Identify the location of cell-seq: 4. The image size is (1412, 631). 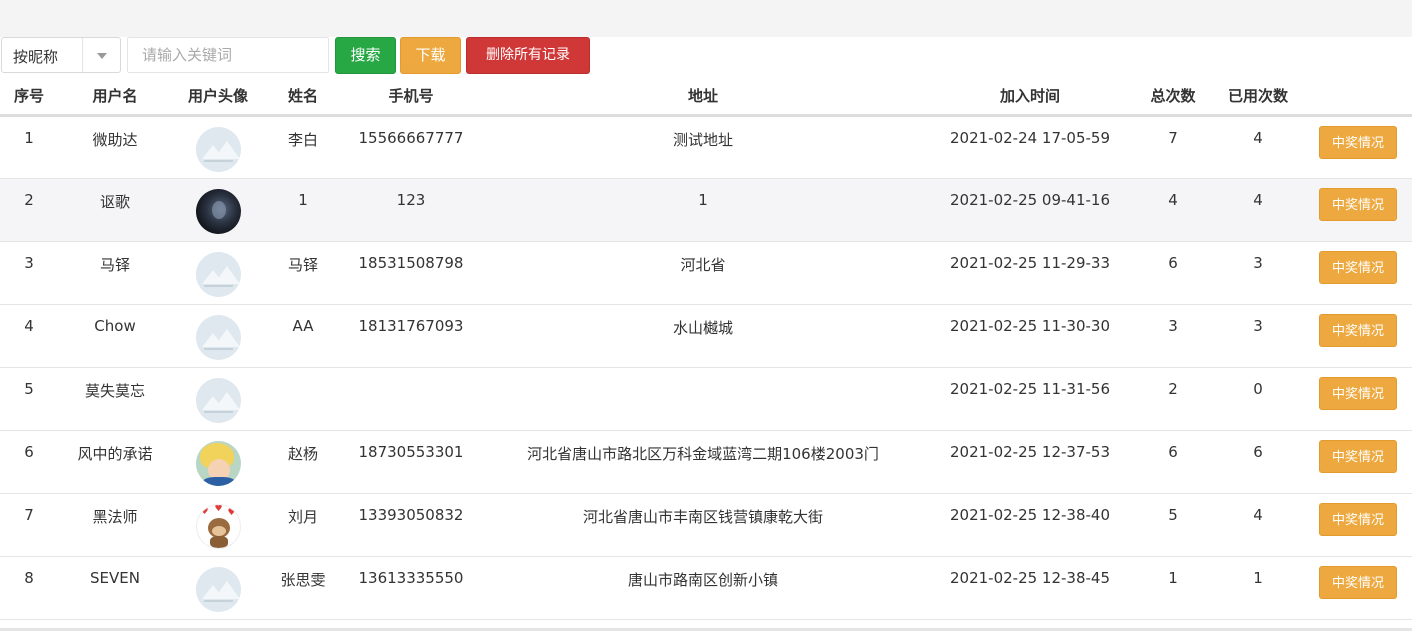
(29, 336).